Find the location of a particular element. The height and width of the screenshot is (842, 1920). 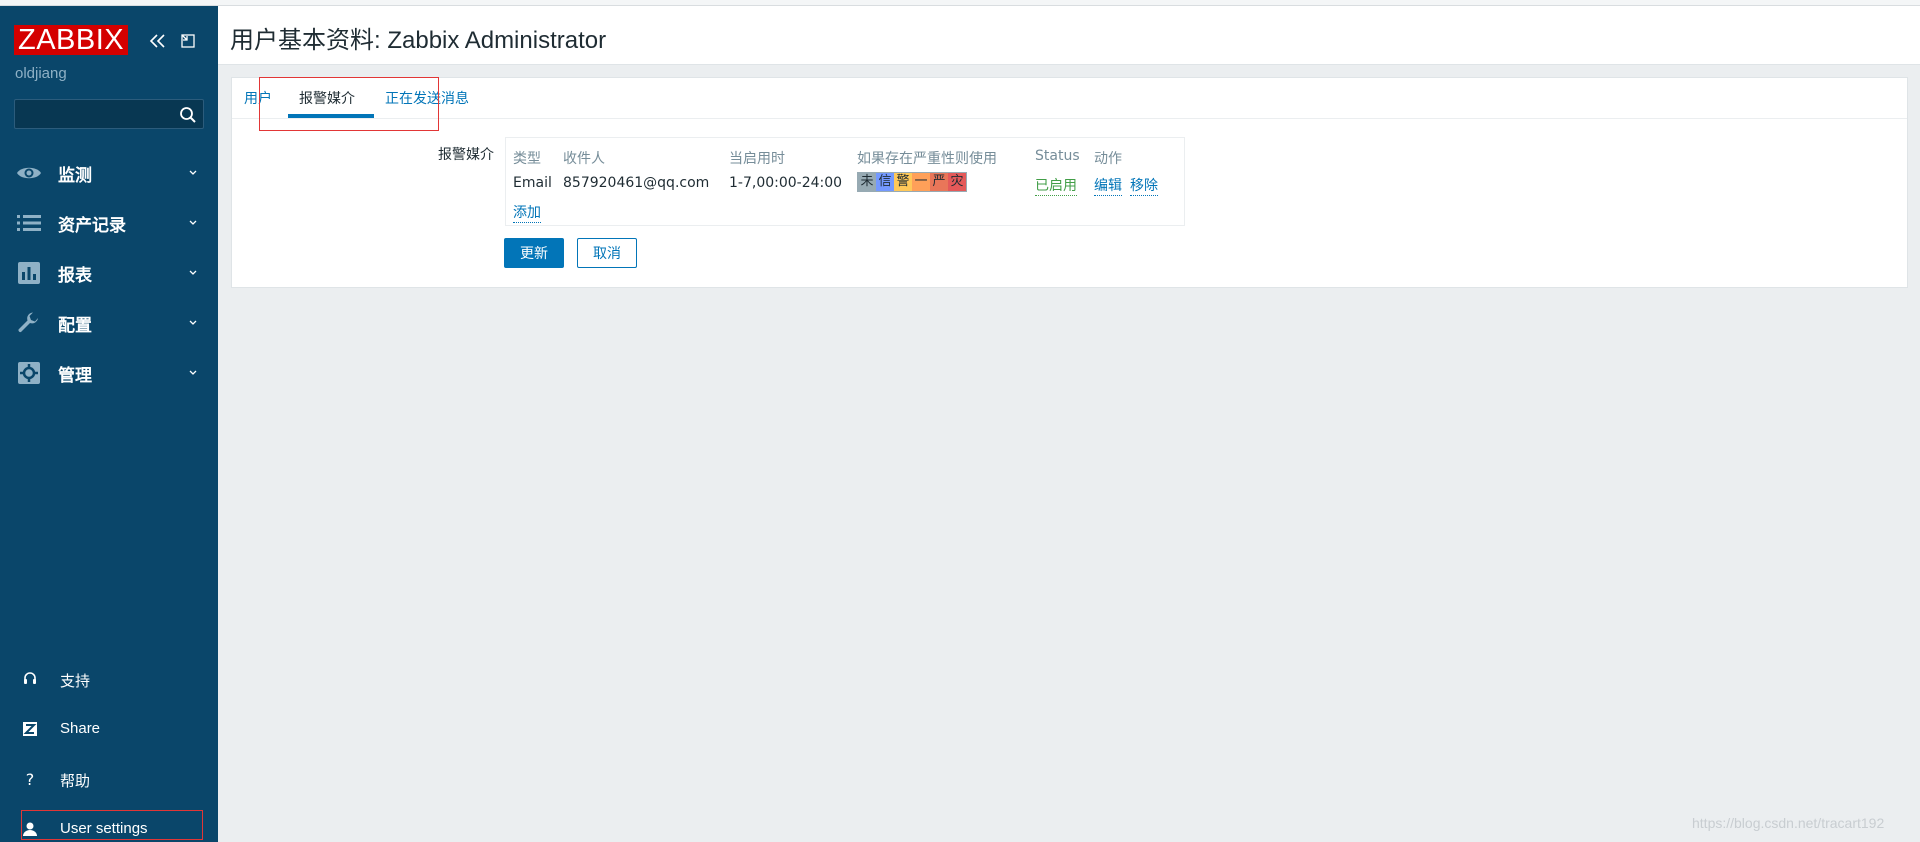

watermark: https://blog.csdn.net/tracart192 is located at coordinates (1788, 823).